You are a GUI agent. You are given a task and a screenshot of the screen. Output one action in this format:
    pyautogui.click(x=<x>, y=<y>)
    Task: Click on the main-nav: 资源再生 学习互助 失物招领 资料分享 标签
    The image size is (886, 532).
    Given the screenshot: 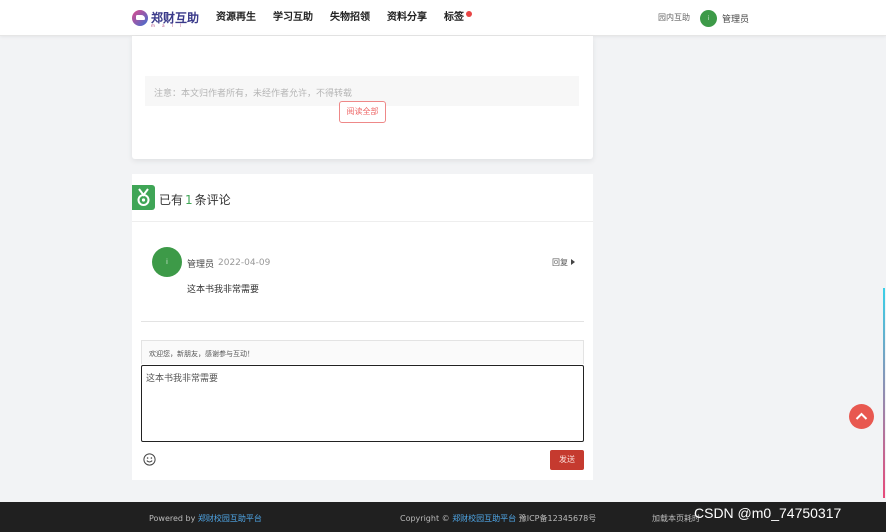 What is the action you would take?
    pyautogui.click(x=348, y=18)
    